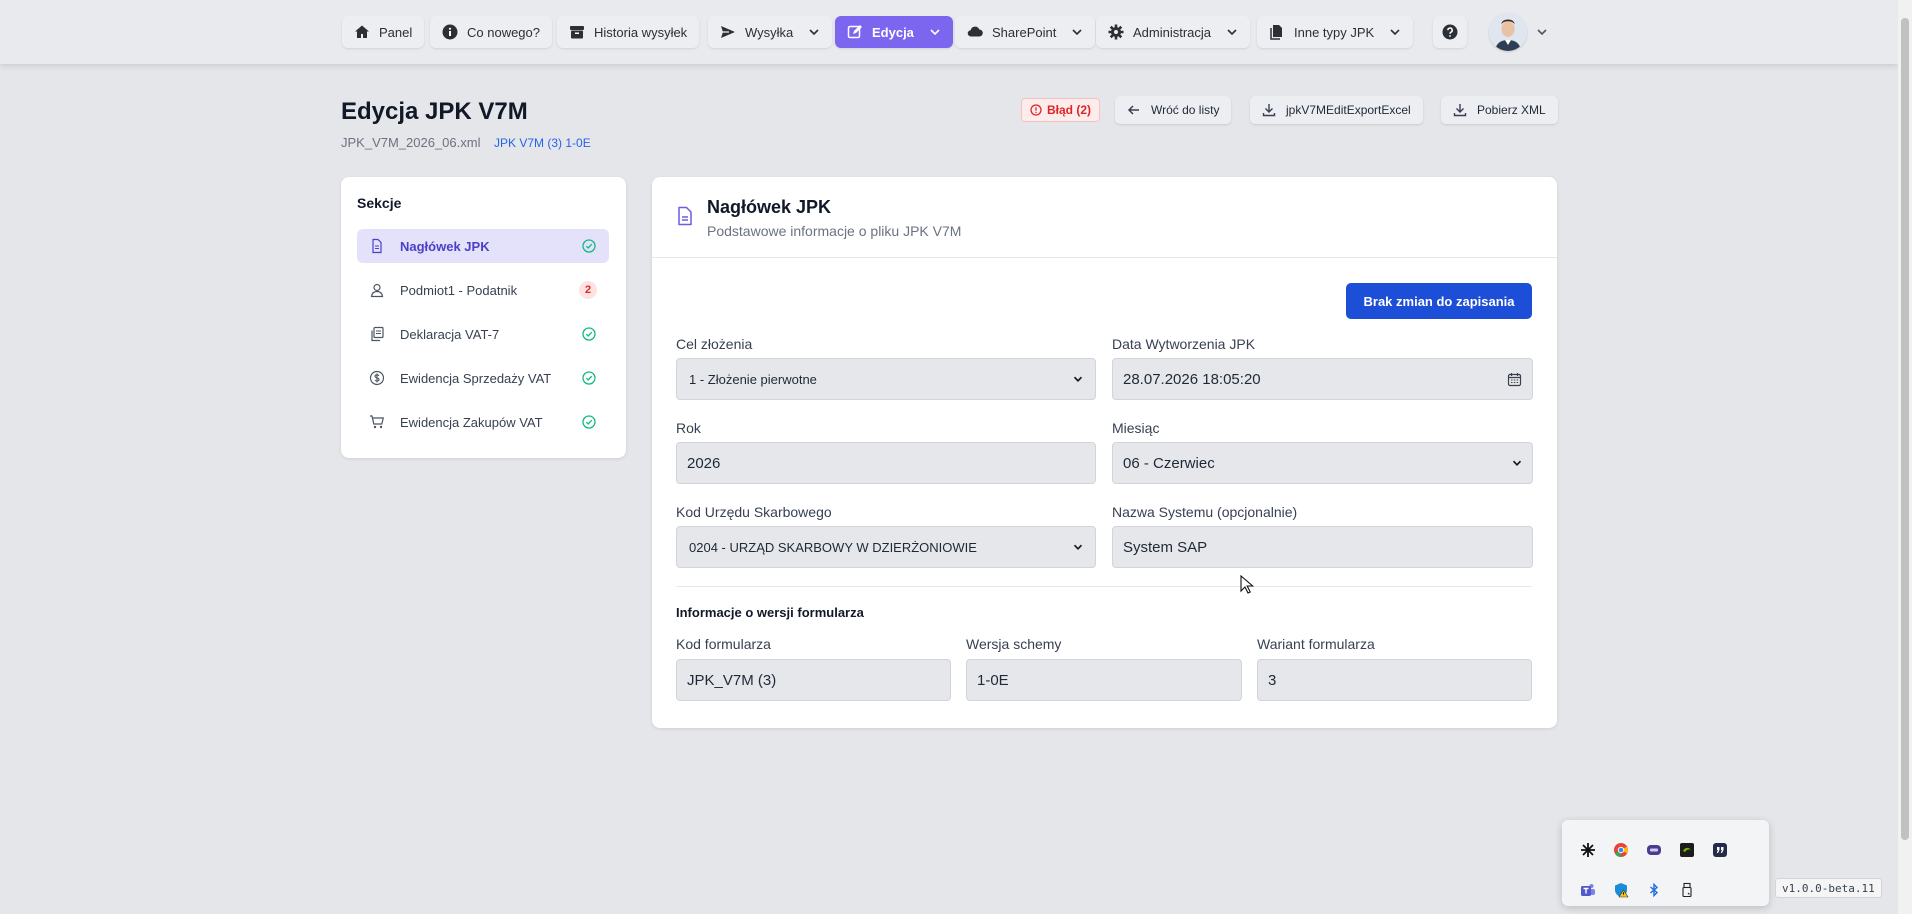 The height and width of the screenshot is (914, 1912). Describe the element at coordinates (1588, 890) in the screenshot. I see `teams-icon` at that location.